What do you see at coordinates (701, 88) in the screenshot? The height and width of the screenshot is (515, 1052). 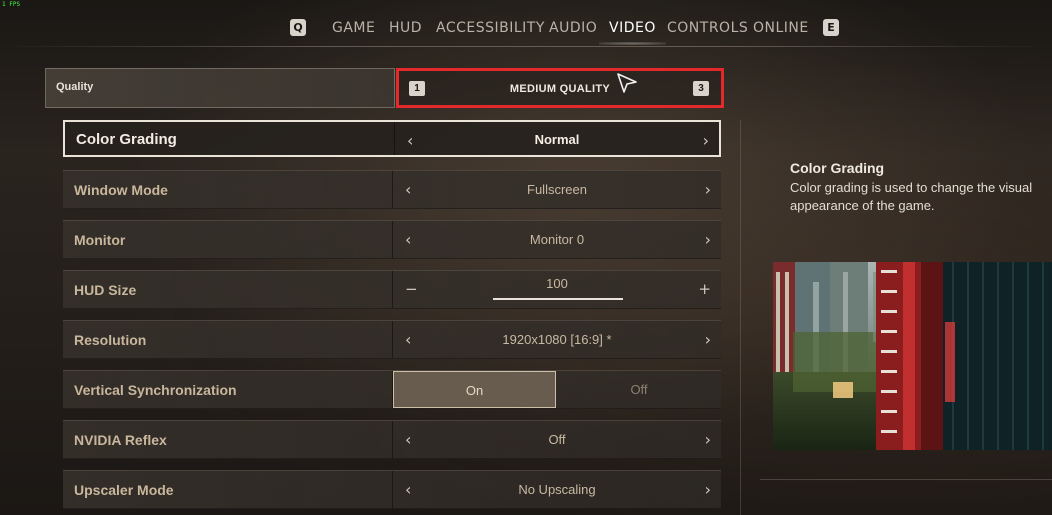 I see `next-quality-key-icon: 3` at bounding box center [701, 88].